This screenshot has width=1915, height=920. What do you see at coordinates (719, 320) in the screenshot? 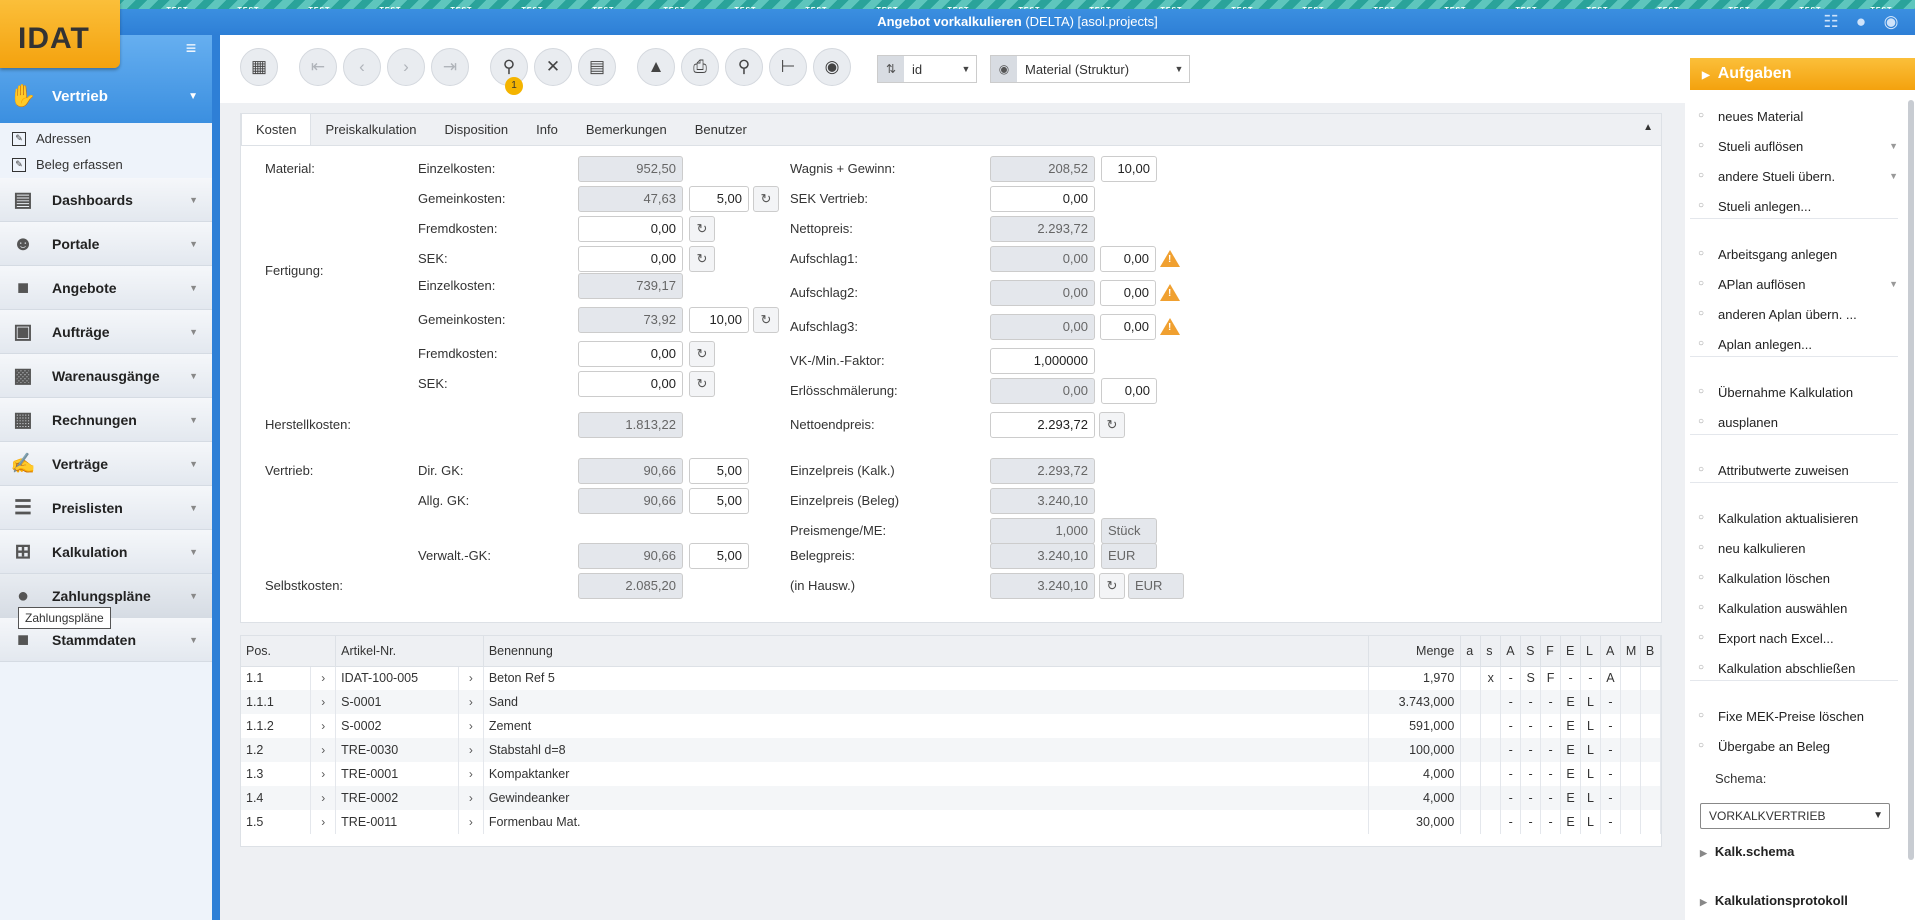
I see `fert-gemeinkosten-percent: 10,00` at bounding box center [719, 320].